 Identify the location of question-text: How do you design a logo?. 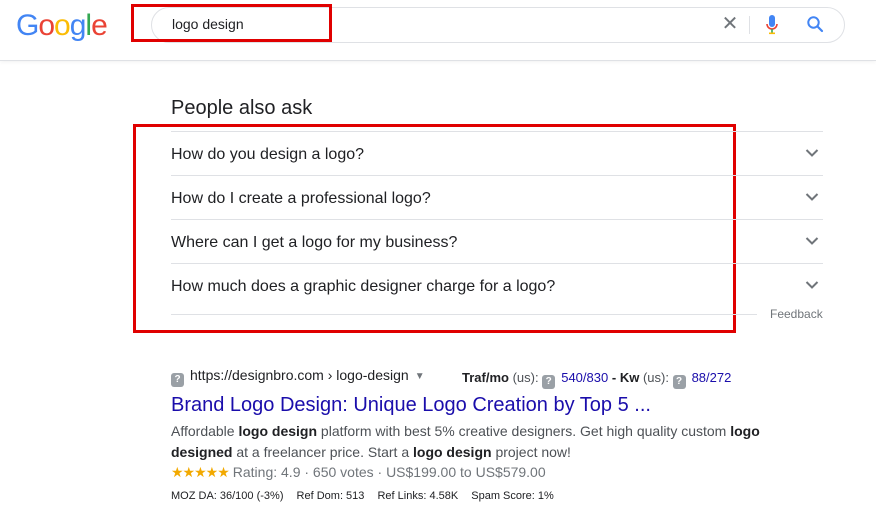
(268, 154).